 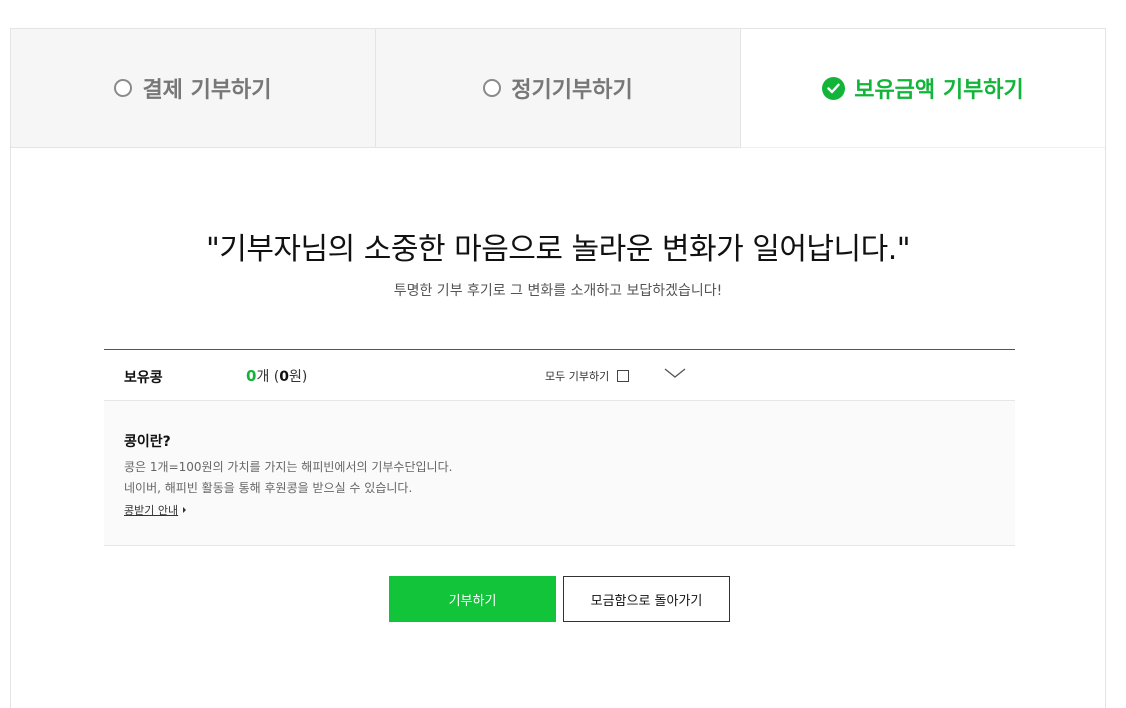 I want to click on donate-all-label: 모두 기부하기, so click(x=577, y=376).